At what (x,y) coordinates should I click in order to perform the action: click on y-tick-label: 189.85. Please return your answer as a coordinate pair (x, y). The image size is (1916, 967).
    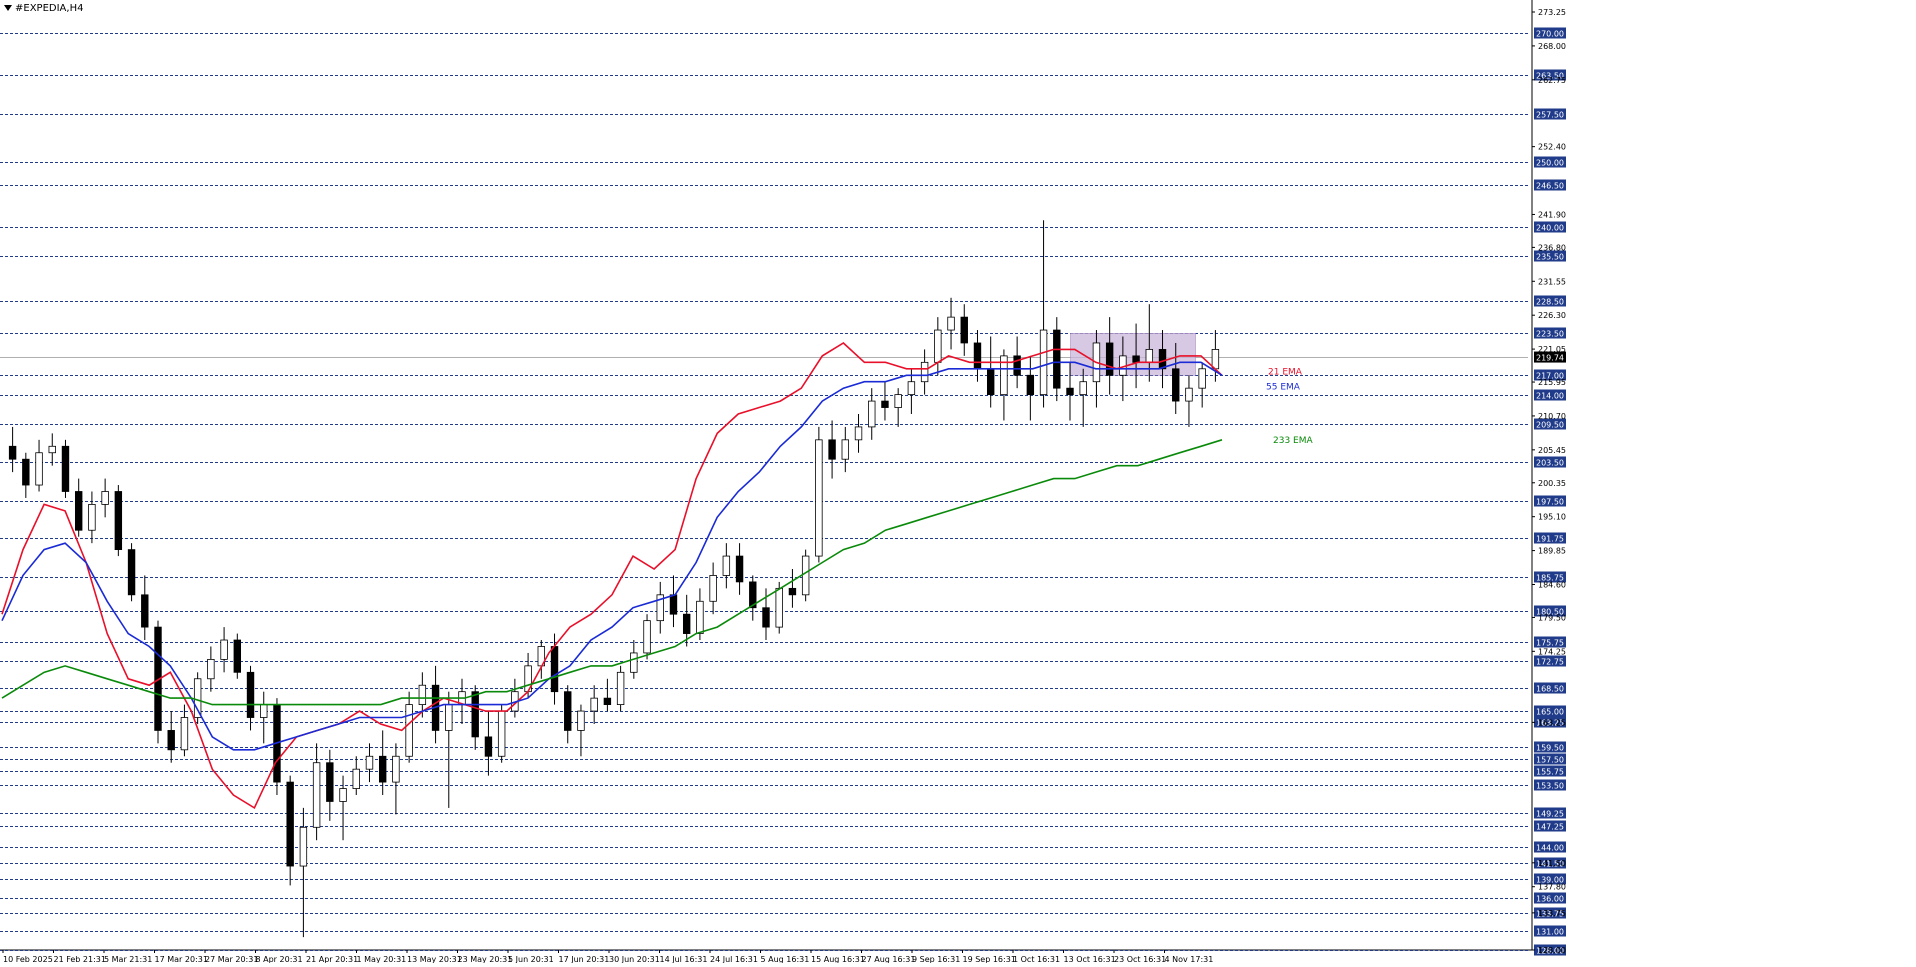
    Looking at the image, I should click on (1552, 551).